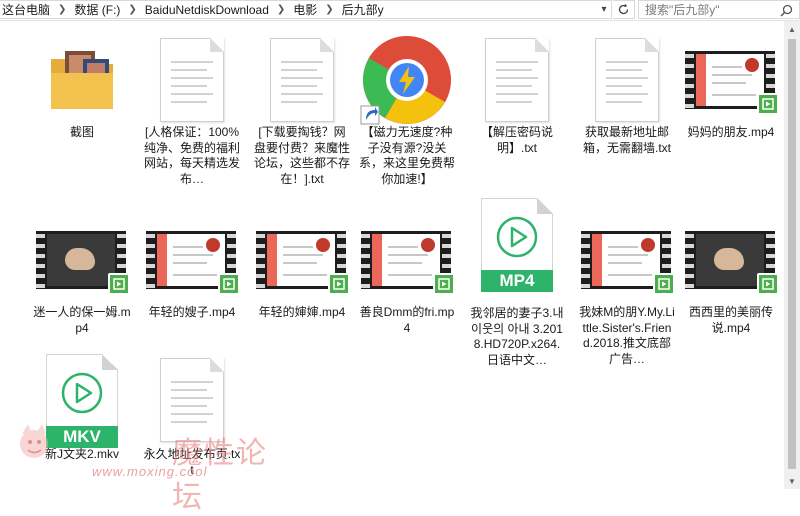 The width and height of the screenshot is (800, 516). Describe the element at coordinates (626, 140) in the screenshot. I see `file-name: 获取最新地址邮箱，无需翻墙.txt` at that location.